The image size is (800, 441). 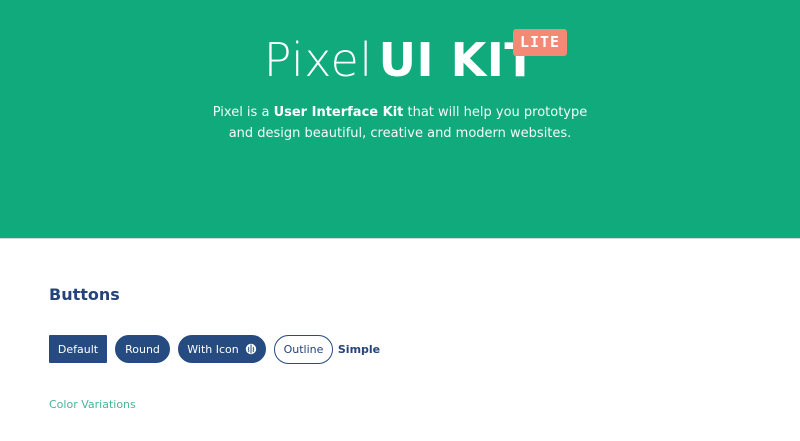 I want to click on subtitle-highlight: User Interface Kit, so click(x=338, y=112).